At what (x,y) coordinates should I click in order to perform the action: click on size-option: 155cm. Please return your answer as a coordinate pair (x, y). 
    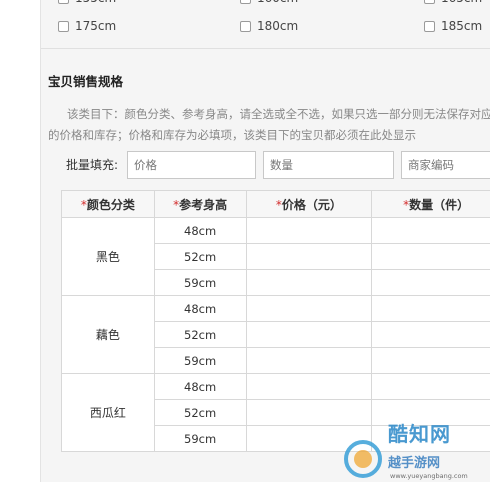
    Looking at the image, I should click on (87, 2).